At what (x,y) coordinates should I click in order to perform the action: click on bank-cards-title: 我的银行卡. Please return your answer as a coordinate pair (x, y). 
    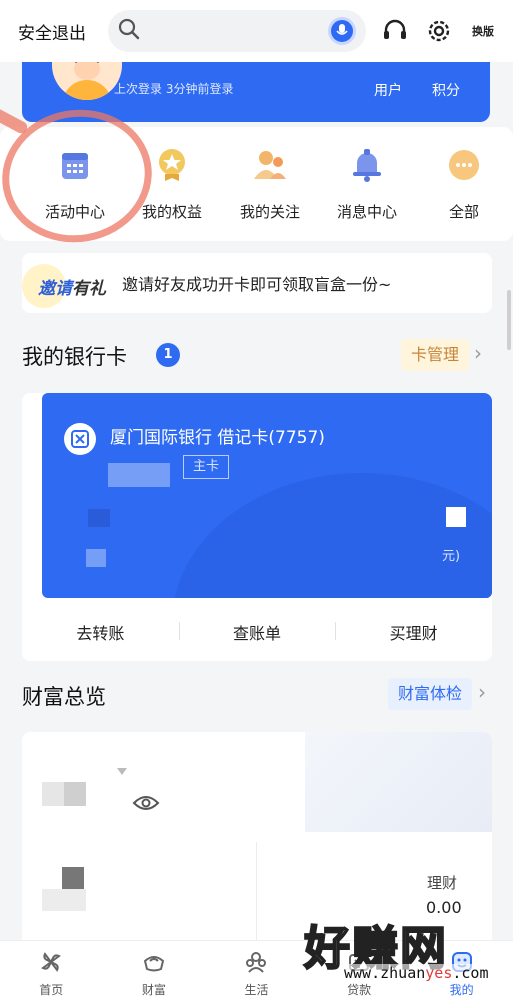
    Looking at the image, I should click on (74, 357).